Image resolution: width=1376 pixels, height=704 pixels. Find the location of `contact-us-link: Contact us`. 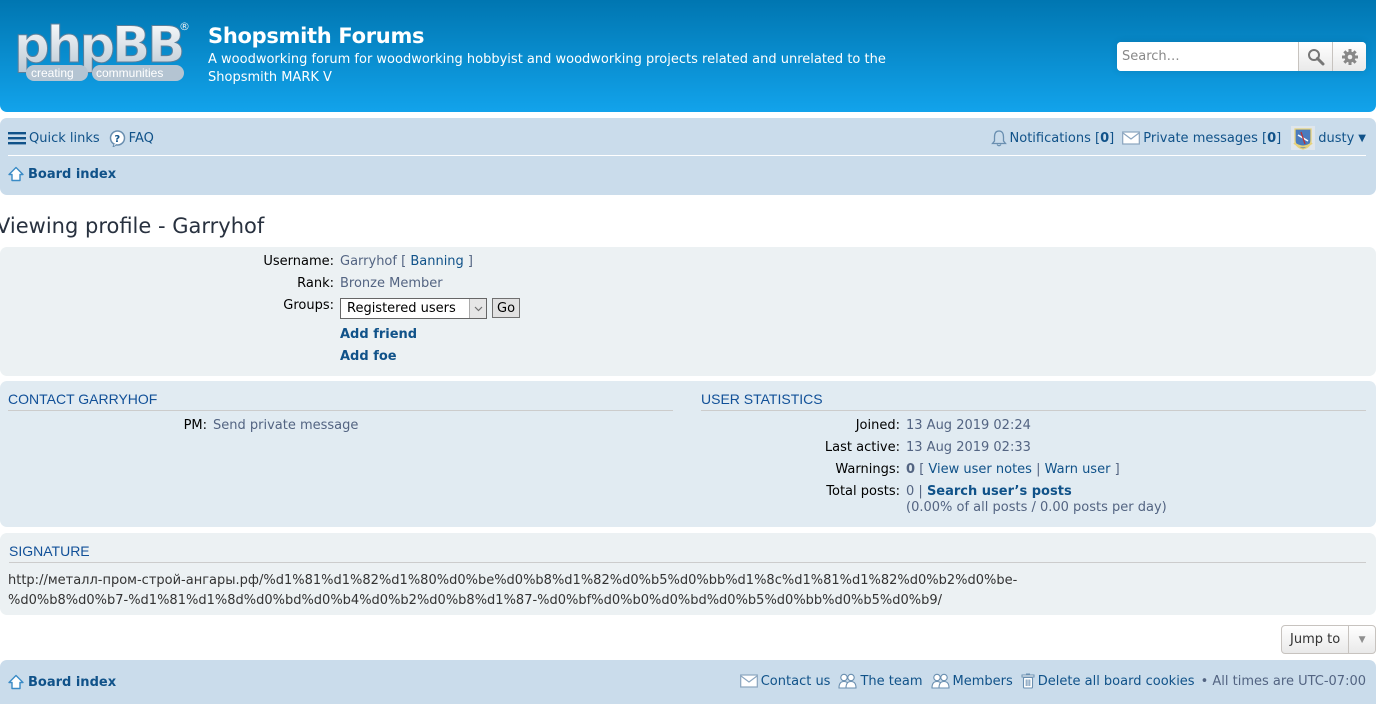

contact-us-link: Contact us is located at coordinates (785, 681).